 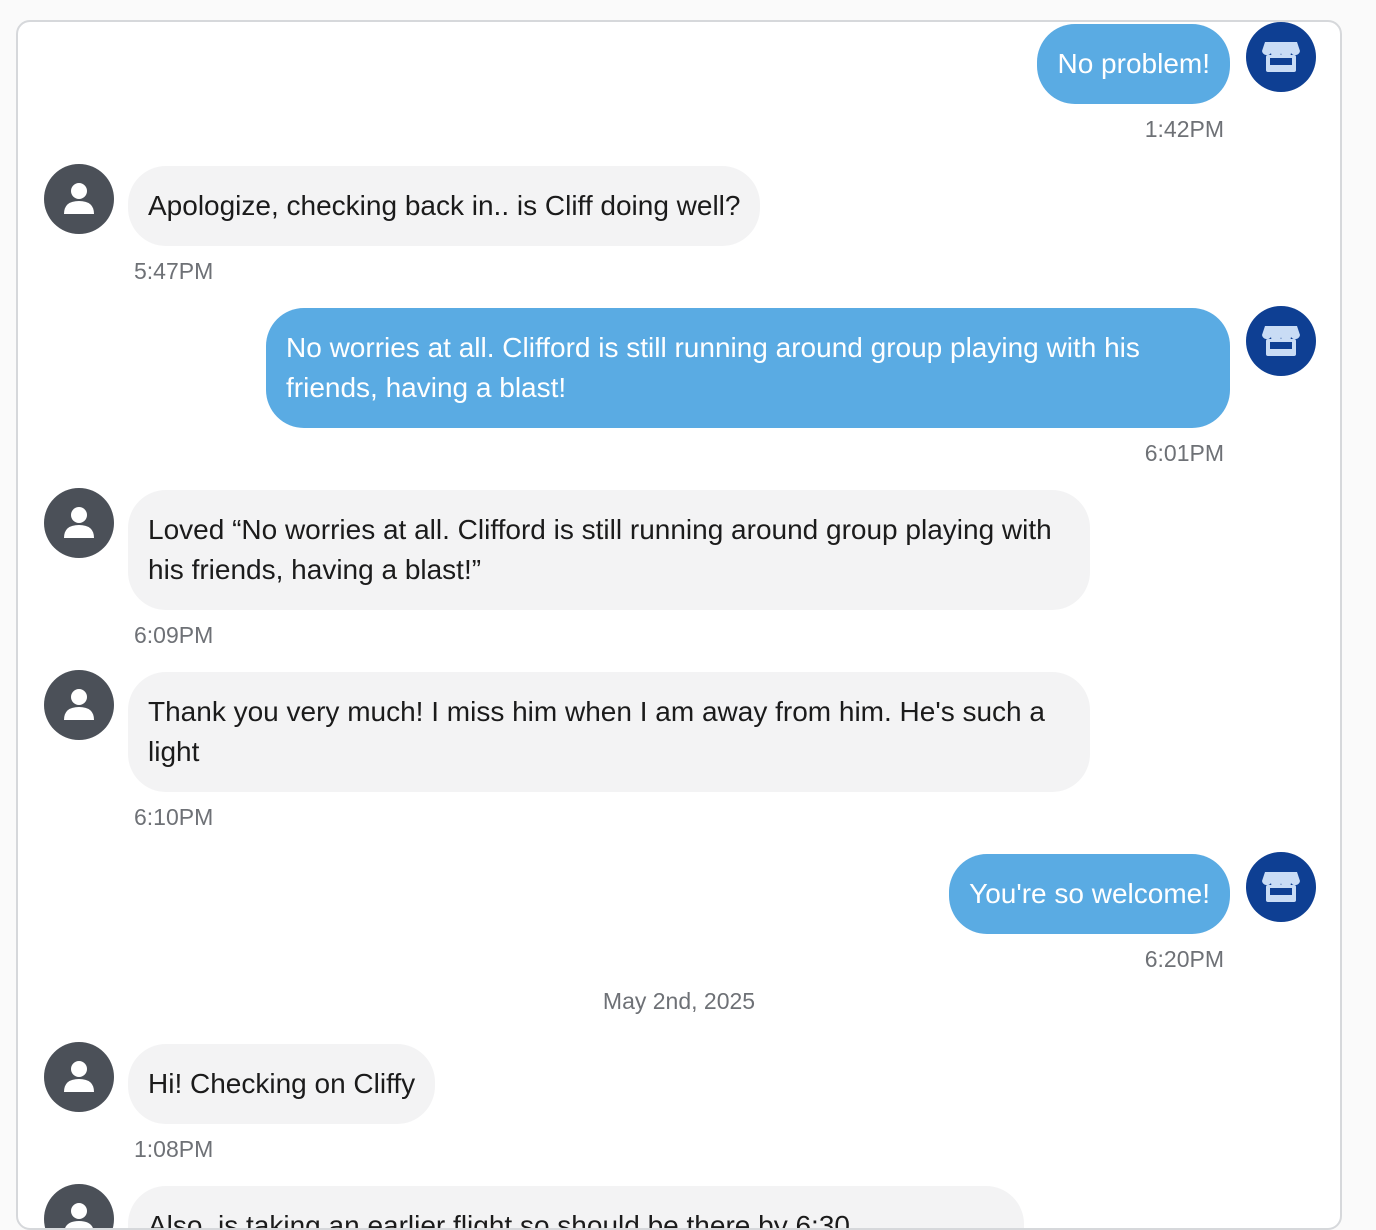 I want to click on message-timestamp: 6:20PM, so click(x=1184, y=959).